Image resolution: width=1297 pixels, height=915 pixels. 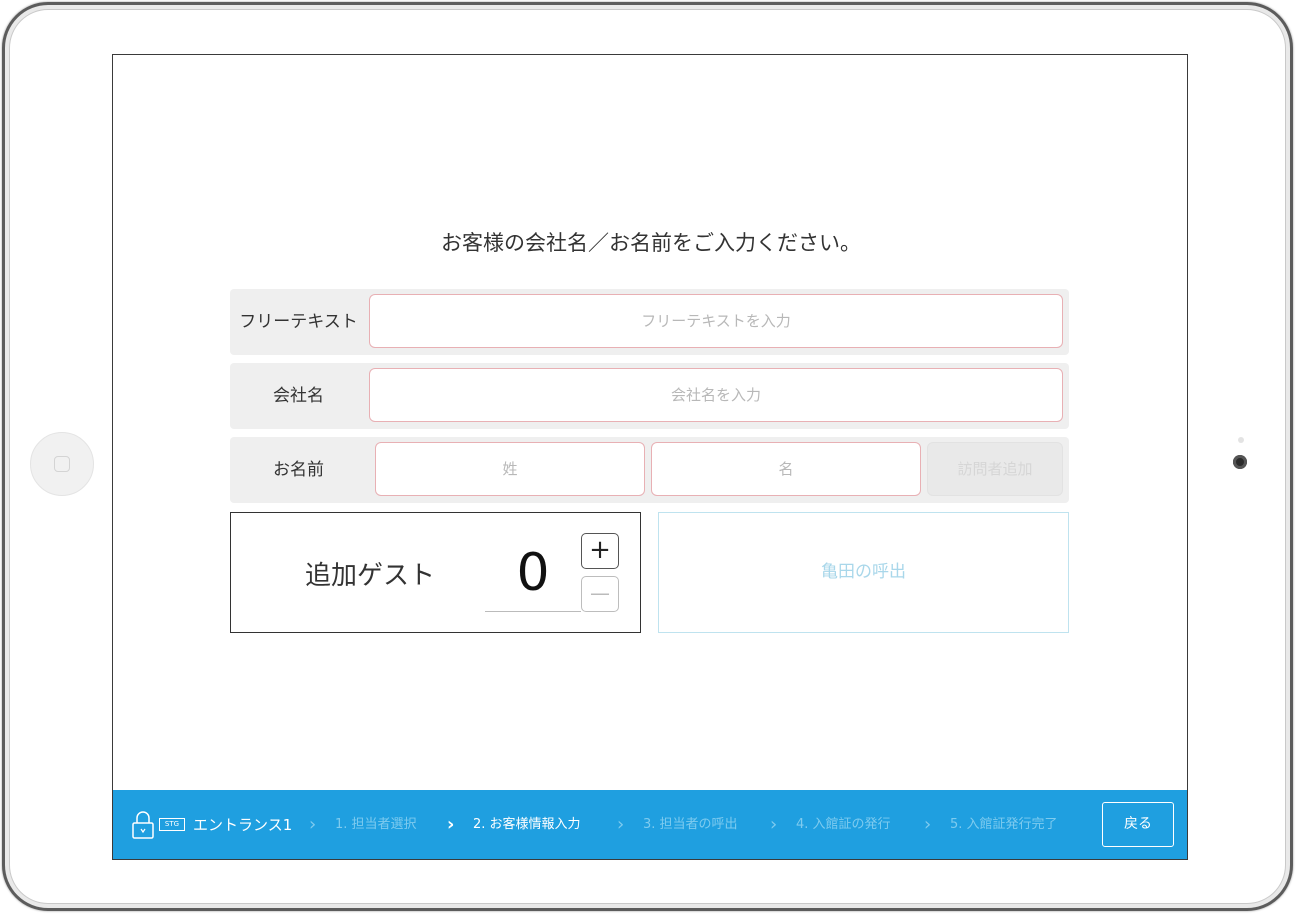 What do you see at coordinates (172, 824) in the screenshot?
I see `stg-badge: STG` at bounding box center [172, 824].